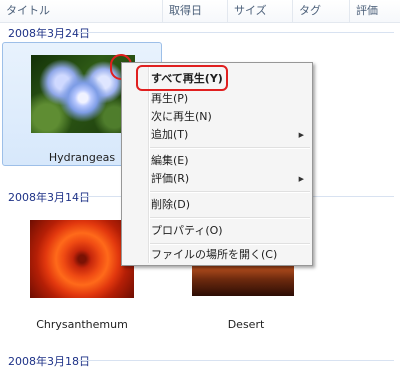 This screenshot has width=400, height=370. I want to click on menu-item-delete: 削除(D), so click(217, 205).